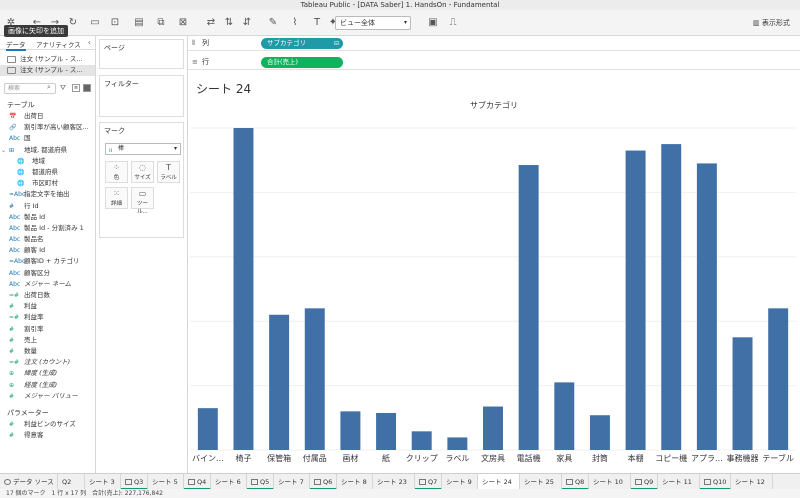 The width and height of the screenshot is (800, 498). What do you see at coordinates (197, 481) in the screenshot?
I see `sheet-tab: Q4` at bounding box center [197, 481].